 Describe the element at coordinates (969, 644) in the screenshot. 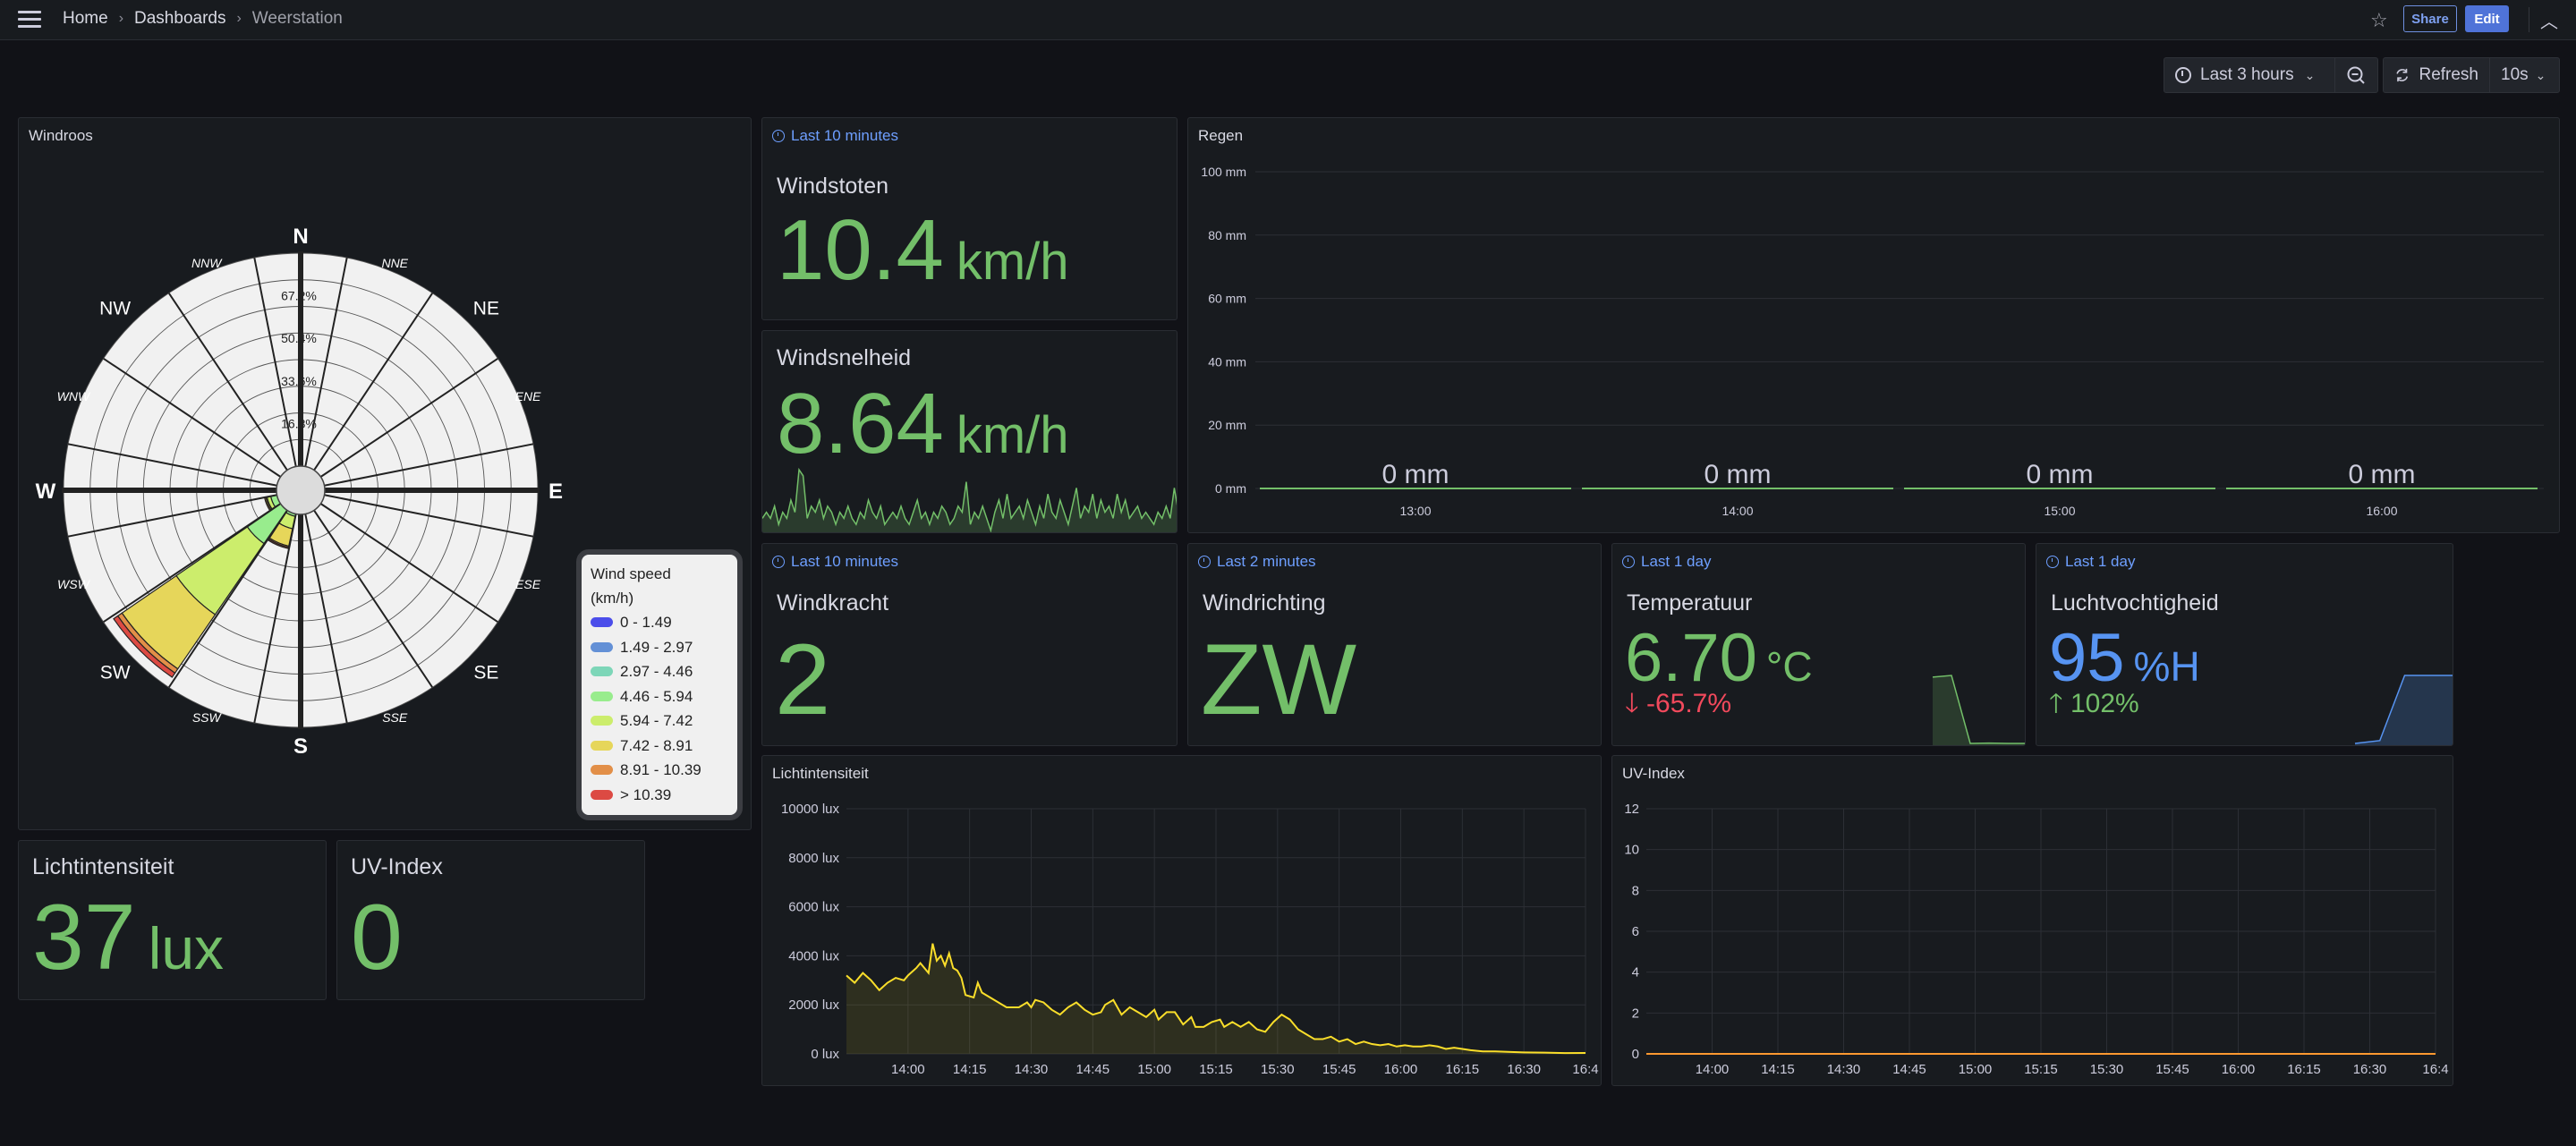

I see `panel-windkracht: Last 10 minutes Windkracht 2` at that location.